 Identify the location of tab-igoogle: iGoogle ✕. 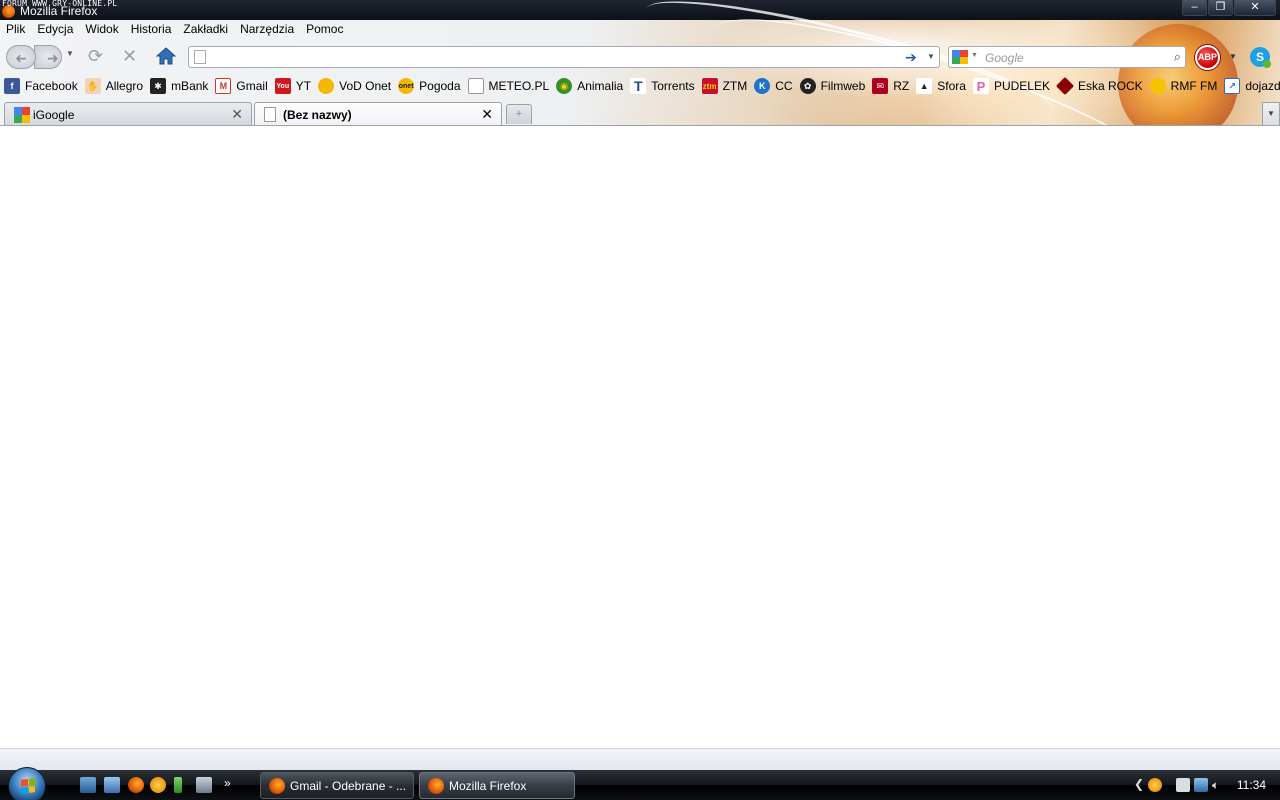
(128, 114).